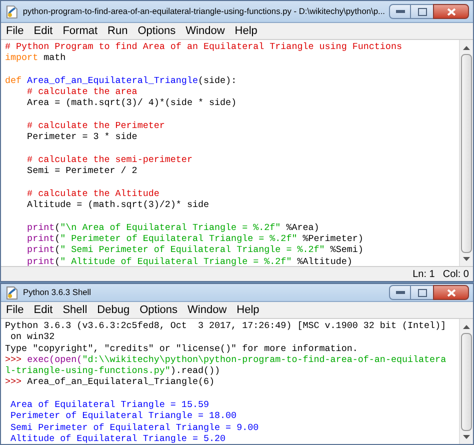 The height and width of the screenshot is (445, 474). Describe the element at coordinates (109, 159) in the screenshot. I see `code-comment: # calculate the semi-perimeter` at that location.